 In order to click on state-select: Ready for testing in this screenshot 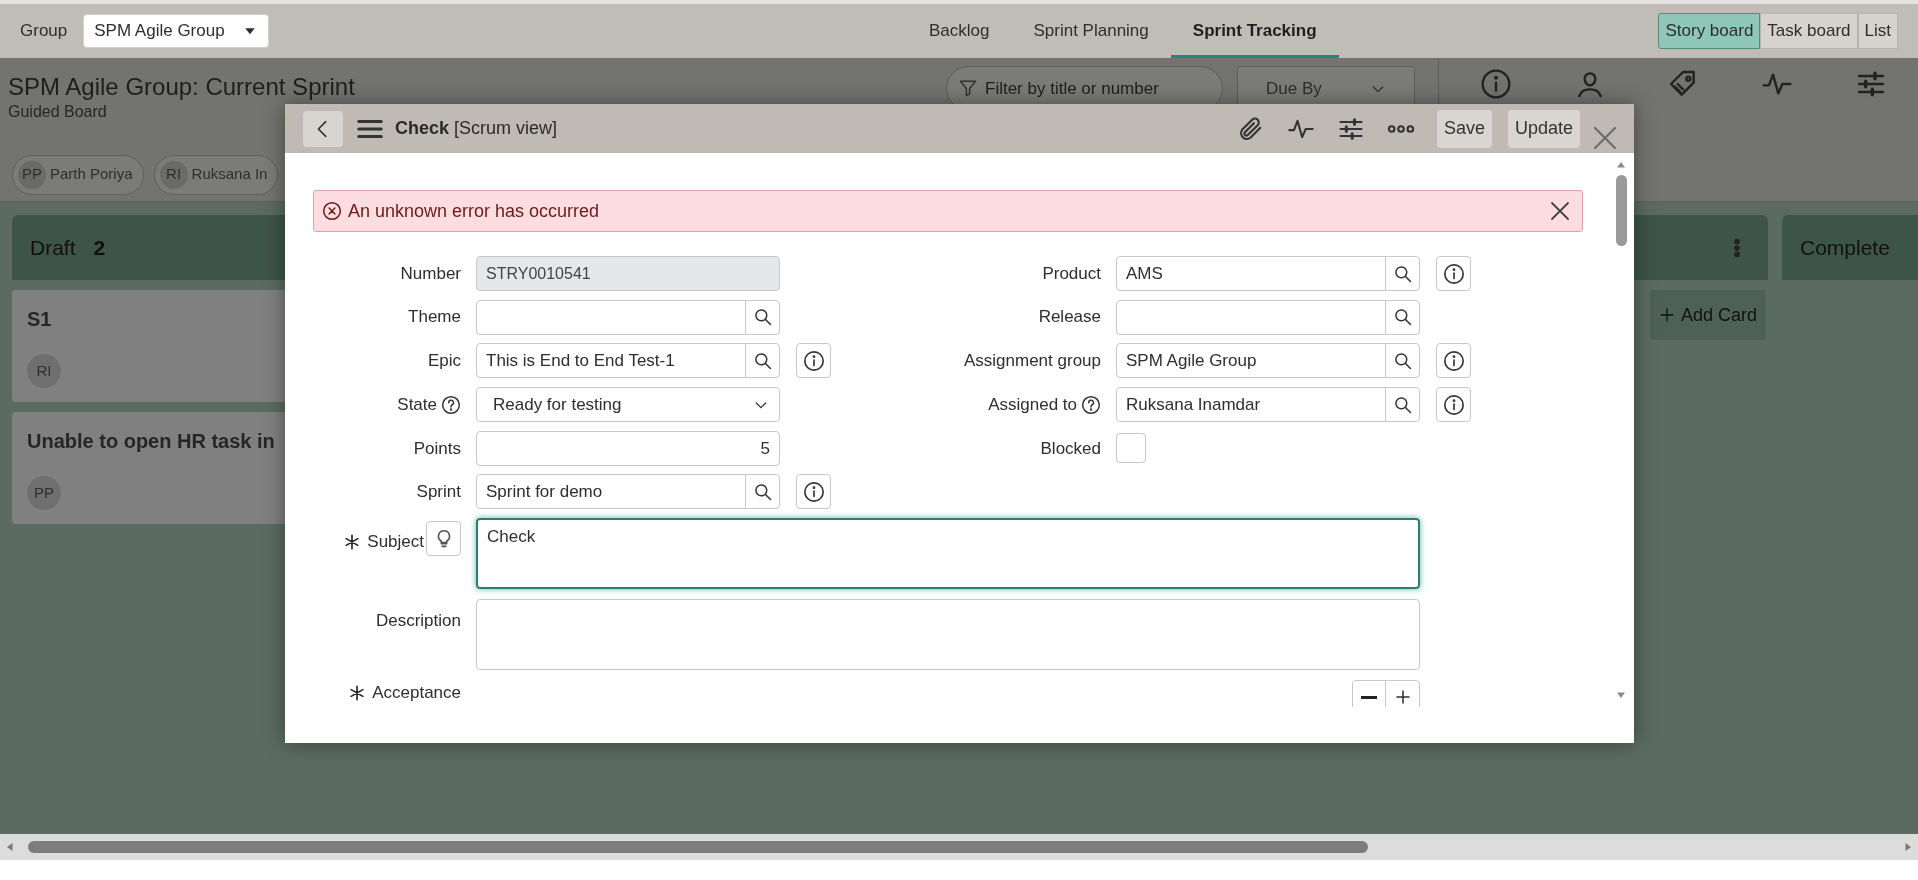, I will do `click(628, 405)`.